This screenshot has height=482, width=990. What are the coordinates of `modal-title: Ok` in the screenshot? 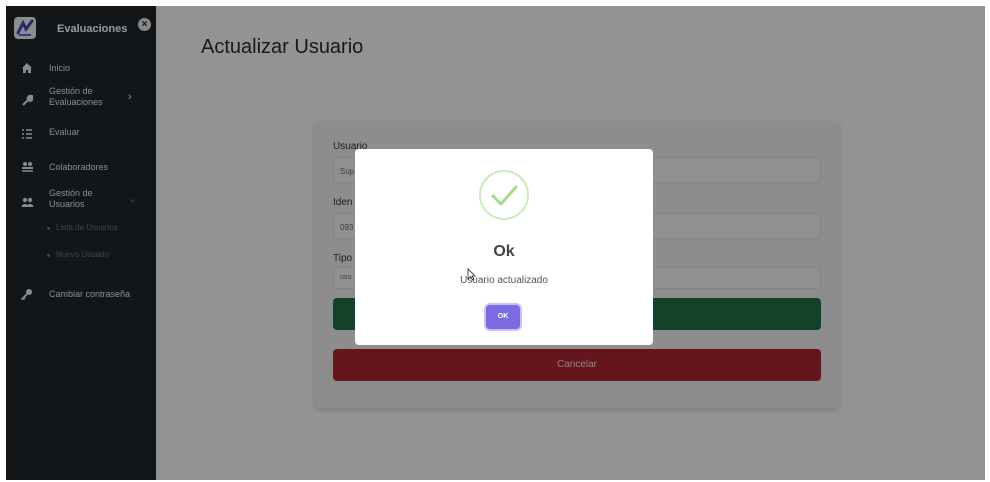 It's located at (504, 251).